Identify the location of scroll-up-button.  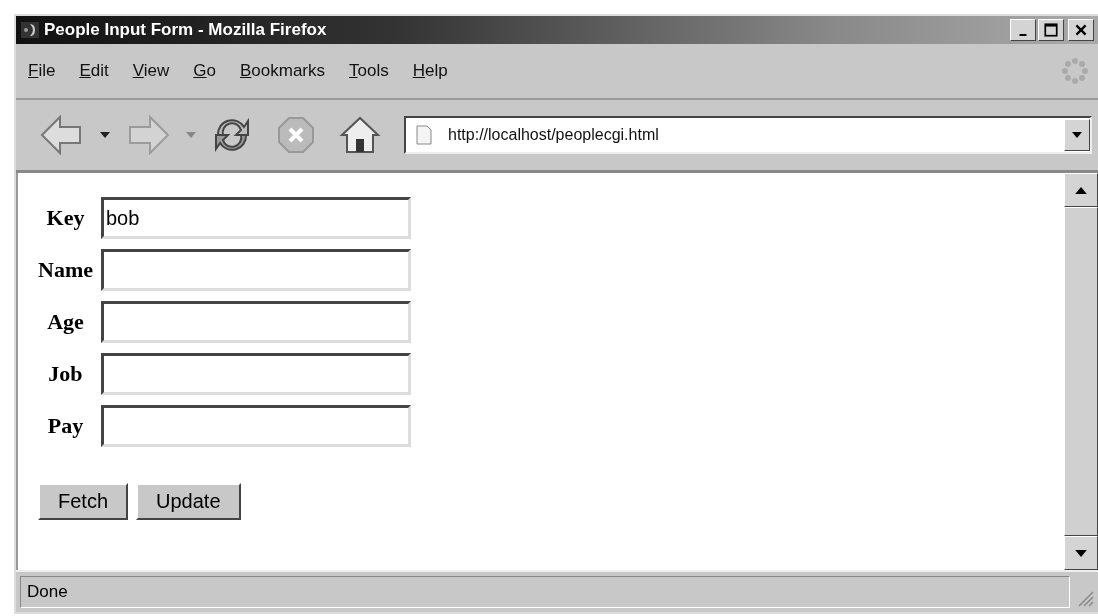
(1081, 190).